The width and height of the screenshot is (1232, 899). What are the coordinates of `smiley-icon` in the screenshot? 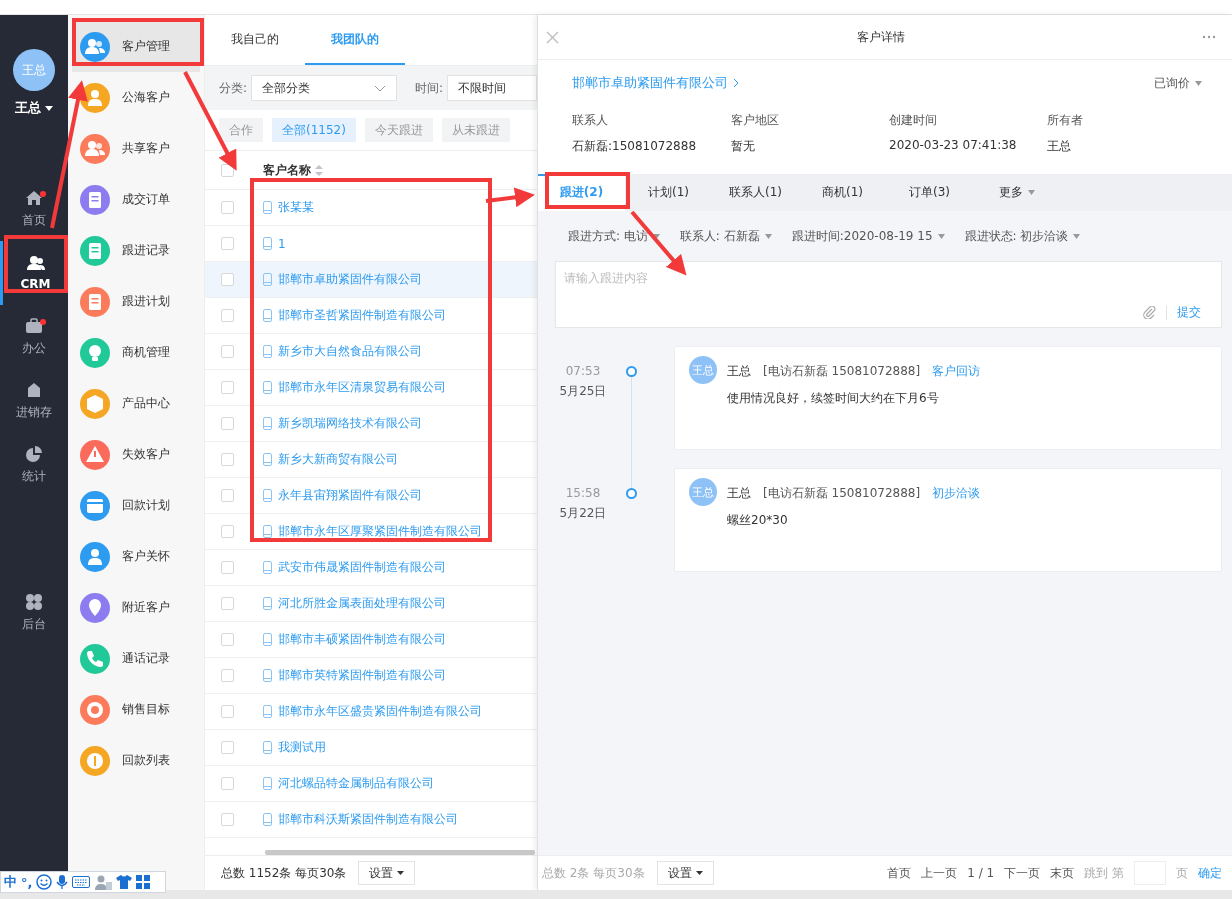 It's located at (44, 882).